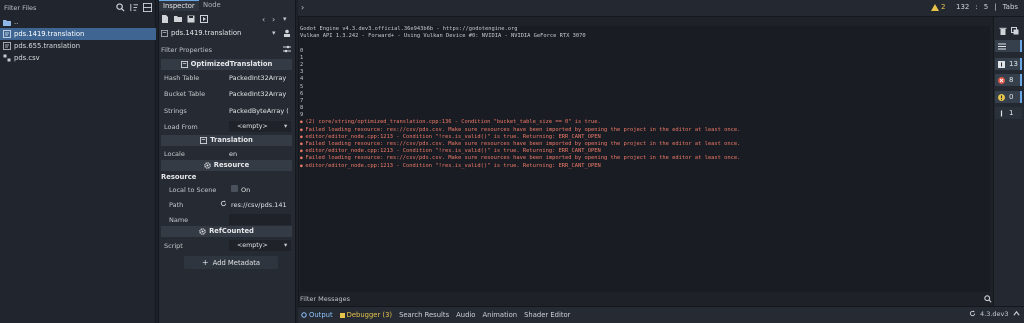 This screenshot has width=1024, height=323. Describe the element at coordinates (204, 19) in the screenshot. I see `extra-resource-icon` at that location.